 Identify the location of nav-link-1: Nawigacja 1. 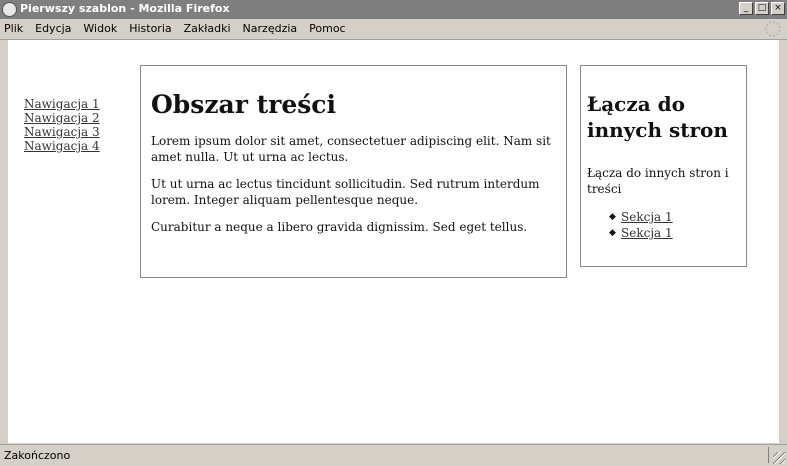
(62, 104).